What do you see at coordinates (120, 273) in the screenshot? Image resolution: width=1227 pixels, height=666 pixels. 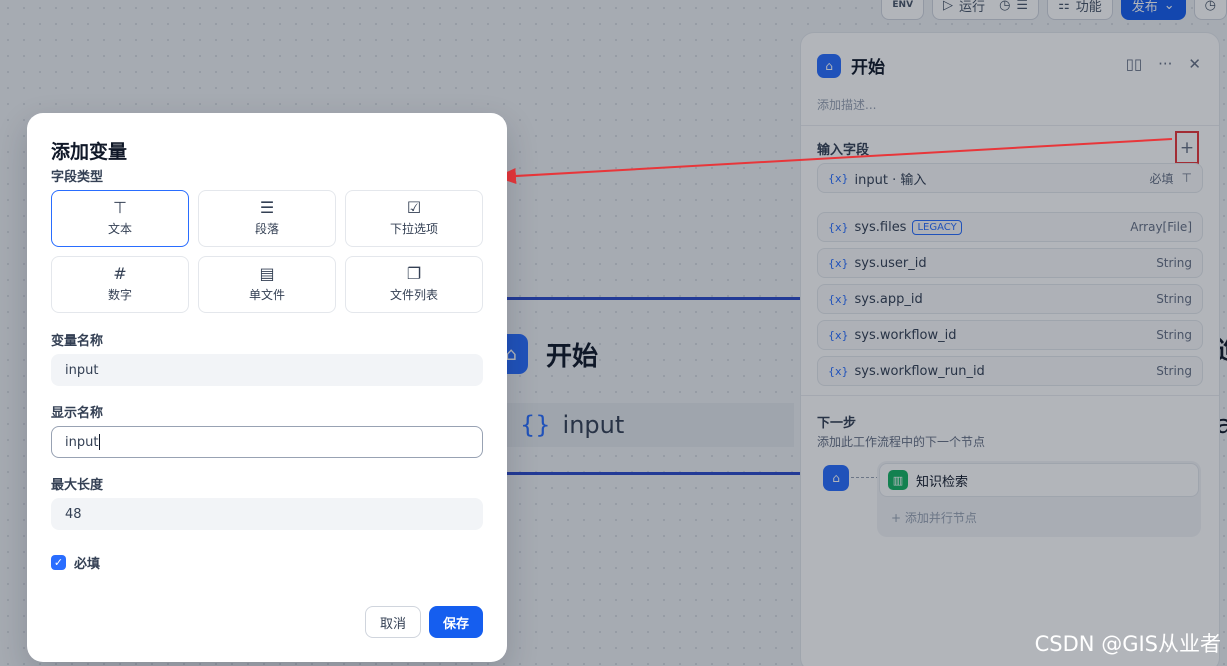 I see `number-icon: #` at bounding box center [120, 273].